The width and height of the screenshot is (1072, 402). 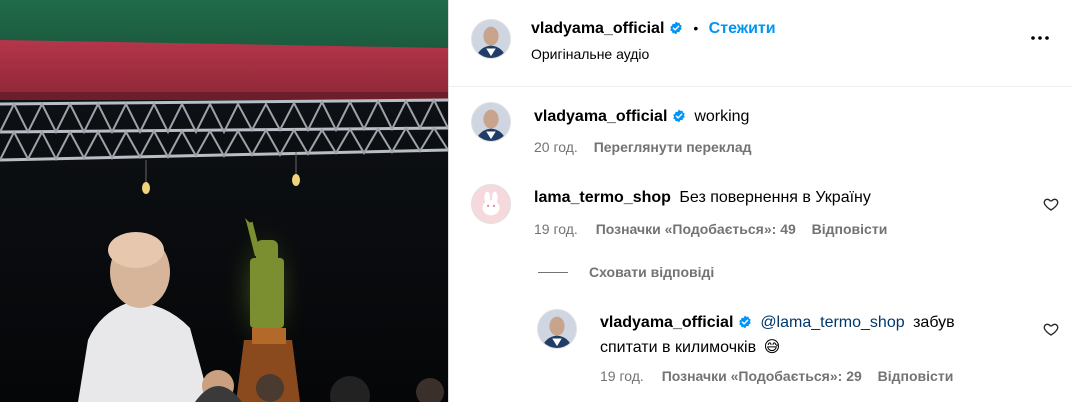 I want to click on comment-author-username: lama_termo_shop, so click(x=602, y=197).